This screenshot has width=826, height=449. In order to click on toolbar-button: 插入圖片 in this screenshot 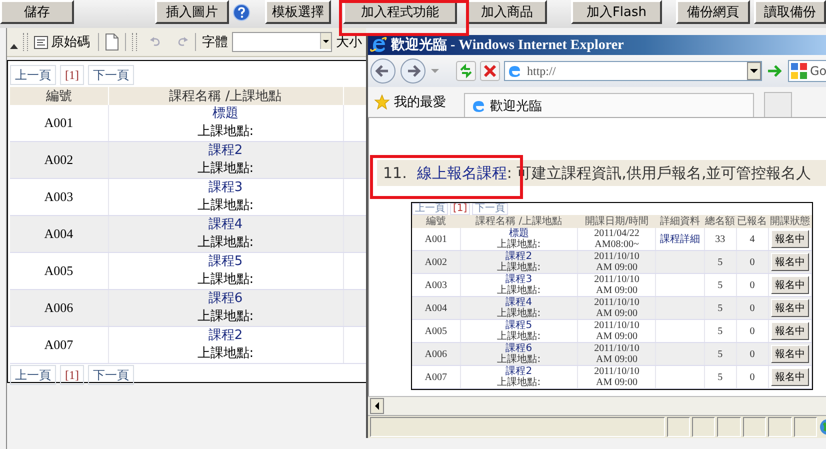, I will do `click(192, 12)`.